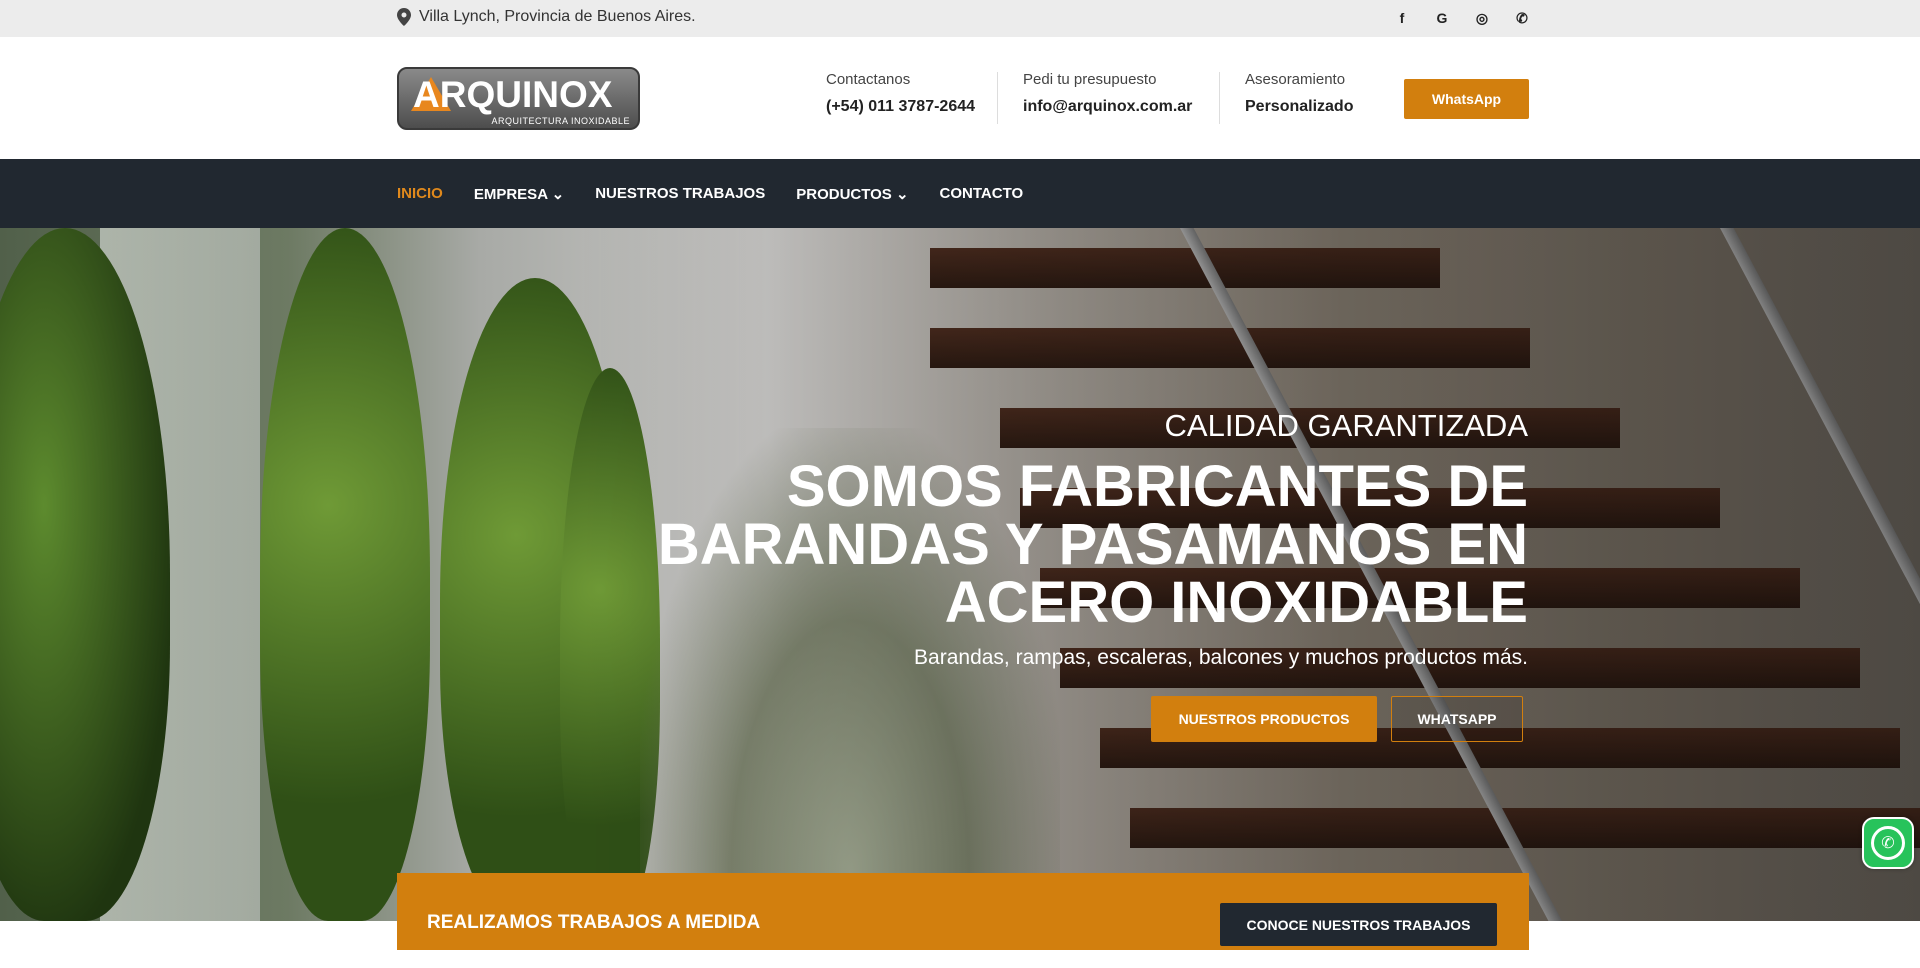 The image size is (1920, 968). Describe the element at coordinates (1457, 719) in the screenshot. I see `hero-whatsapp-button: WHATSAPP` at that location.